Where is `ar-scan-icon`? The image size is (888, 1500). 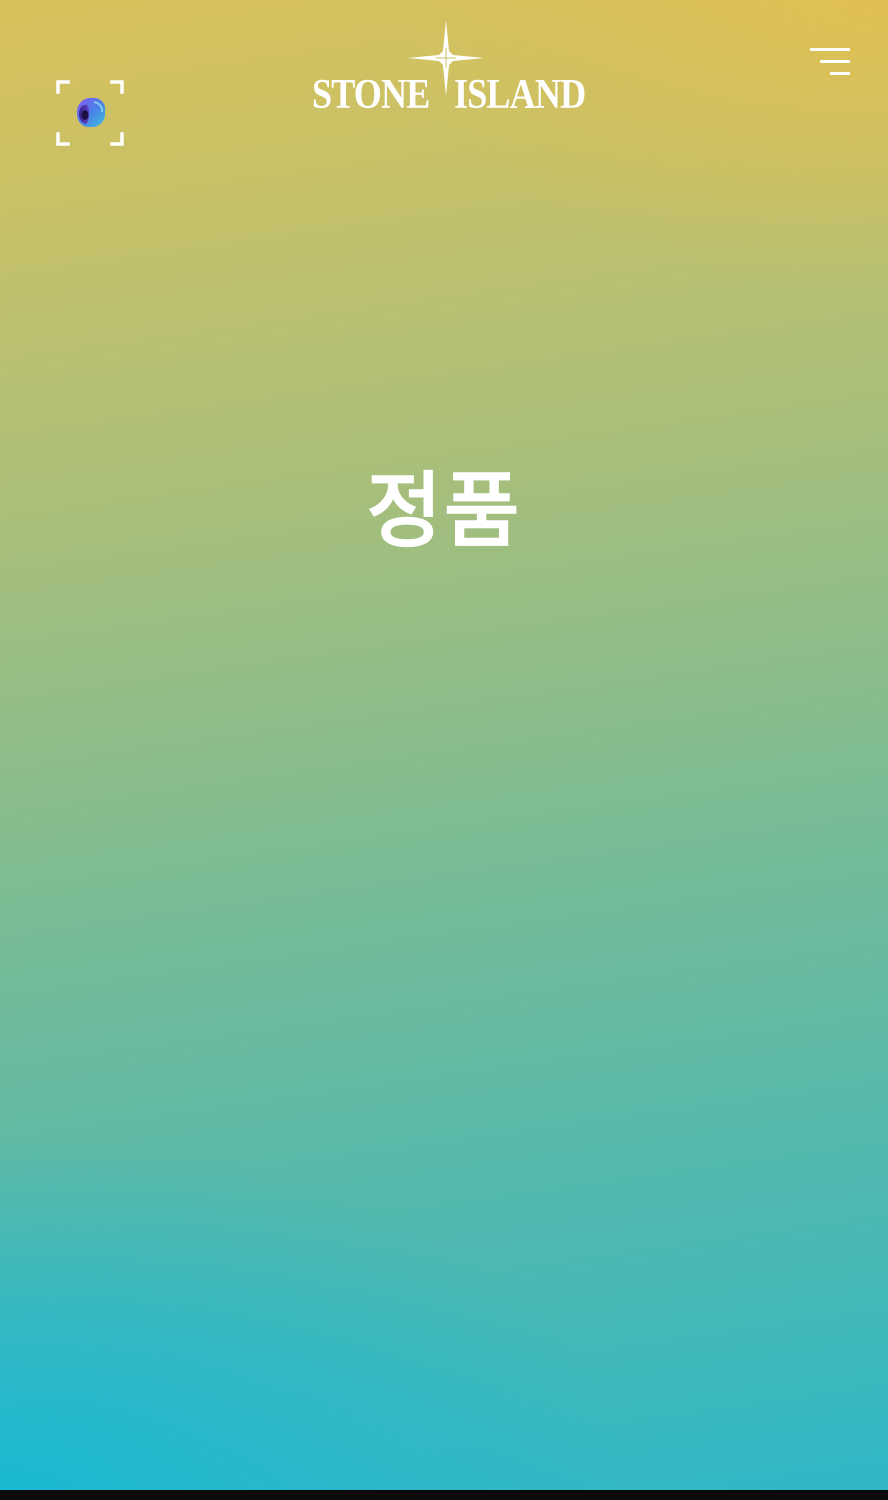
ar-scan-icon is located at coordinates (90, 113).